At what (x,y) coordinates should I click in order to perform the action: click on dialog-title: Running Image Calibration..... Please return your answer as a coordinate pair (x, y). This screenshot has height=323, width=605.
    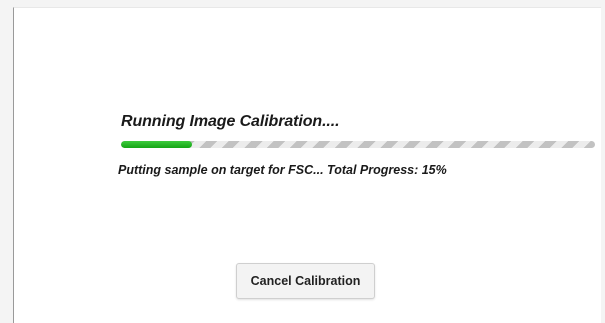
    Looking at the image, I should click on (230, 121).